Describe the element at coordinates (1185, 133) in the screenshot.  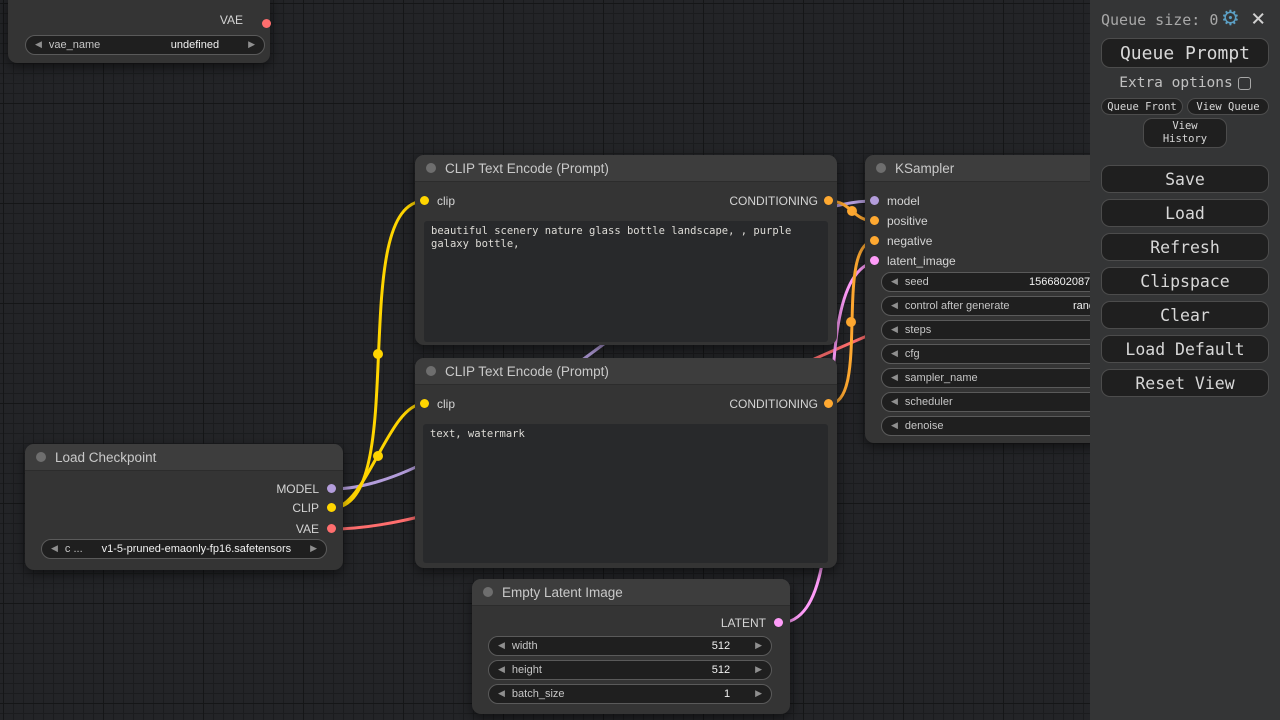
I see `view-history-button: View History` at that location.